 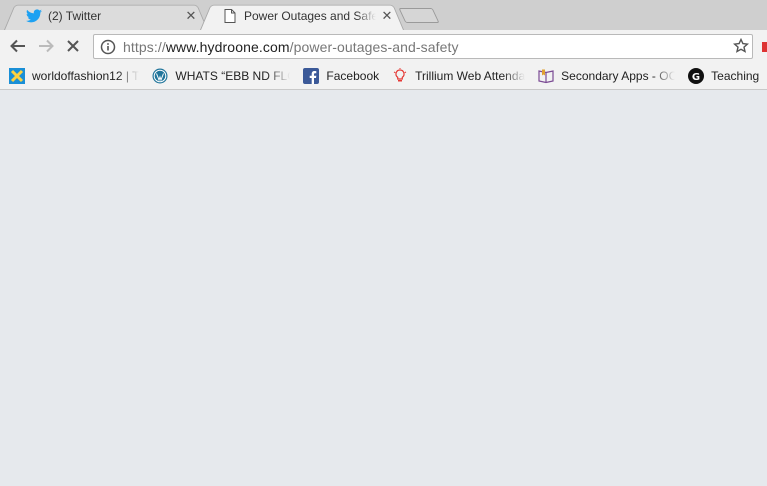 What do you see at coordinates (34, 16) in the screenshot?
I see `twitter-bird-icon` at bounding box center [34, 16].